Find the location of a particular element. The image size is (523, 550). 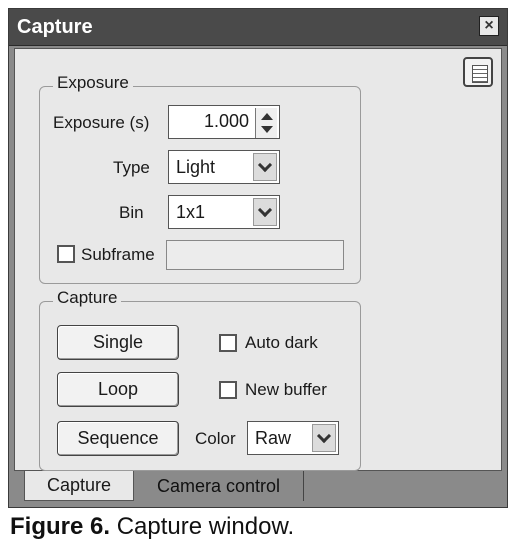

sequence-button: Sequence is located at coordinates (118, 438).